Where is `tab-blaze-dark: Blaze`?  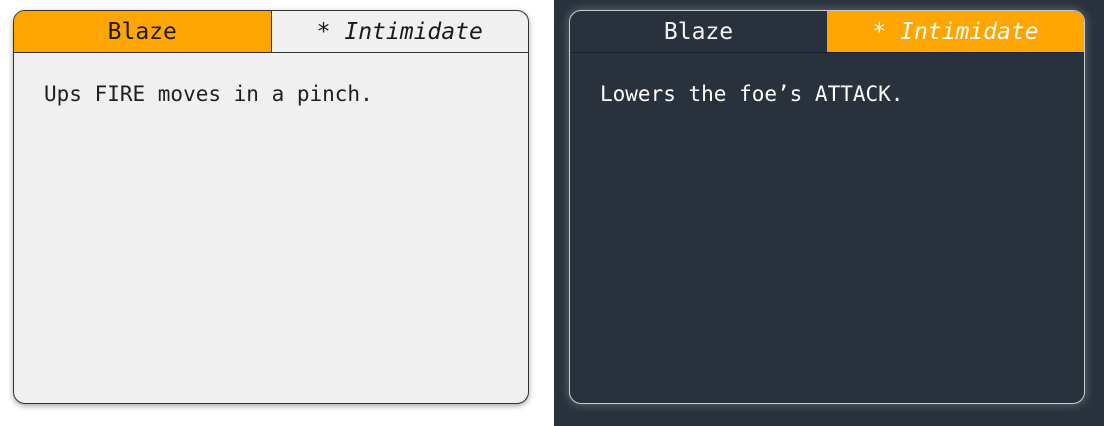 tab-blaze-dark: Blaze is located at coordinates (698, 31).